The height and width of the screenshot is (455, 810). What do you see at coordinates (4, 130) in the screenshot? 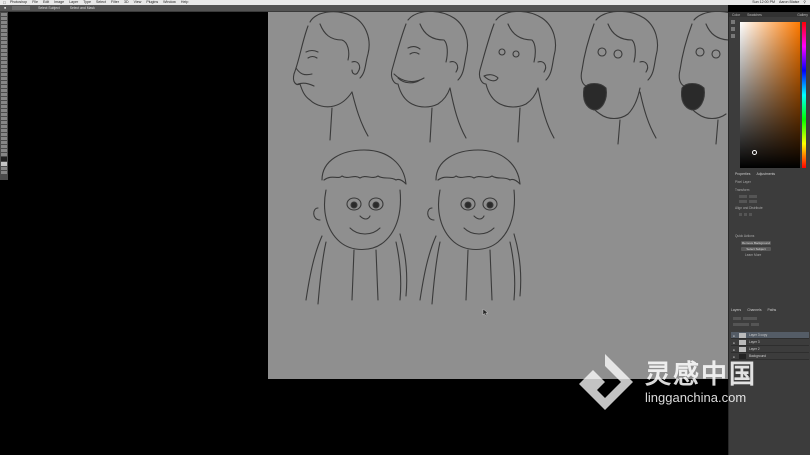
I see `smudge-tool-icon` at bounding box center [4, 130].